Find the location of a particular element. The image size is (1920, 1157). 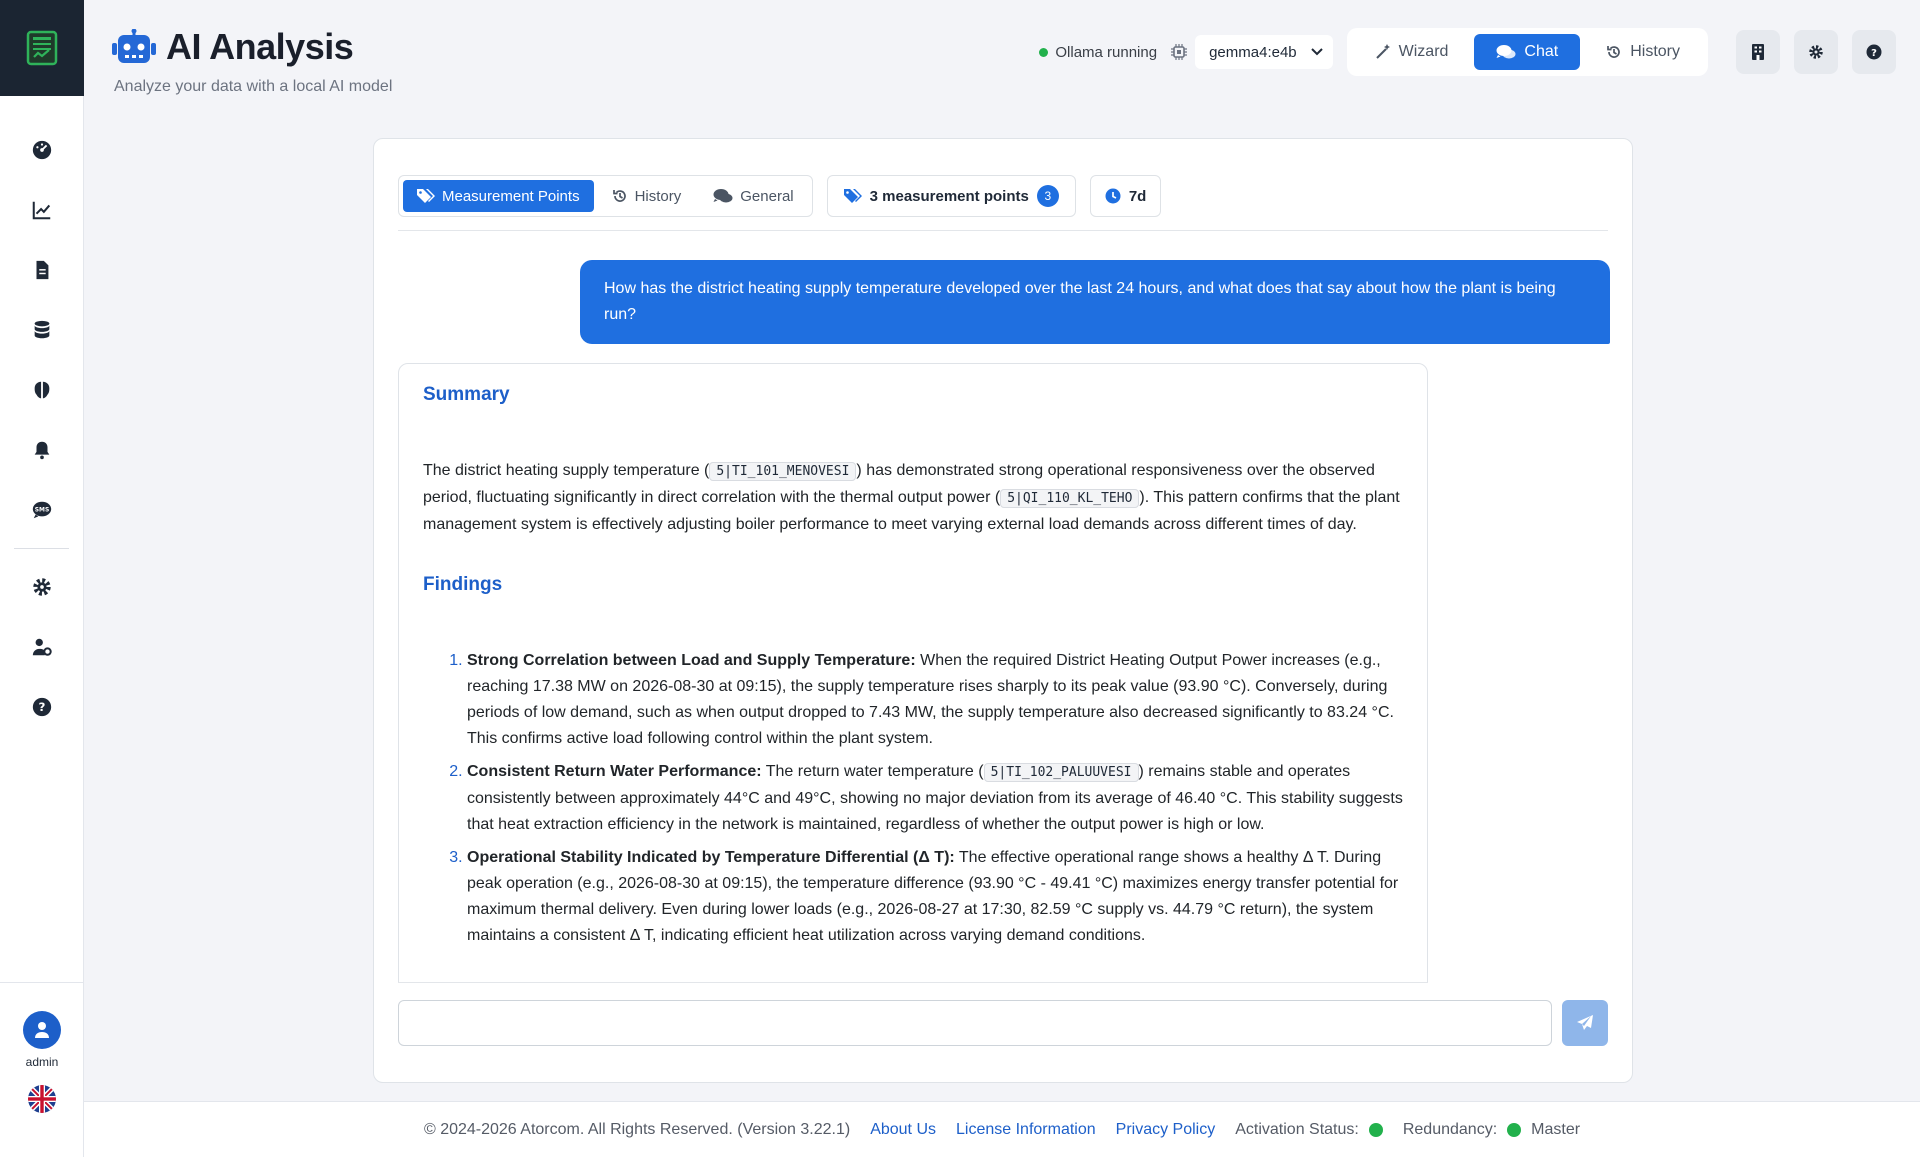

redundancy-status: Redundancy: Master is located at coordinates (1491, 1130).